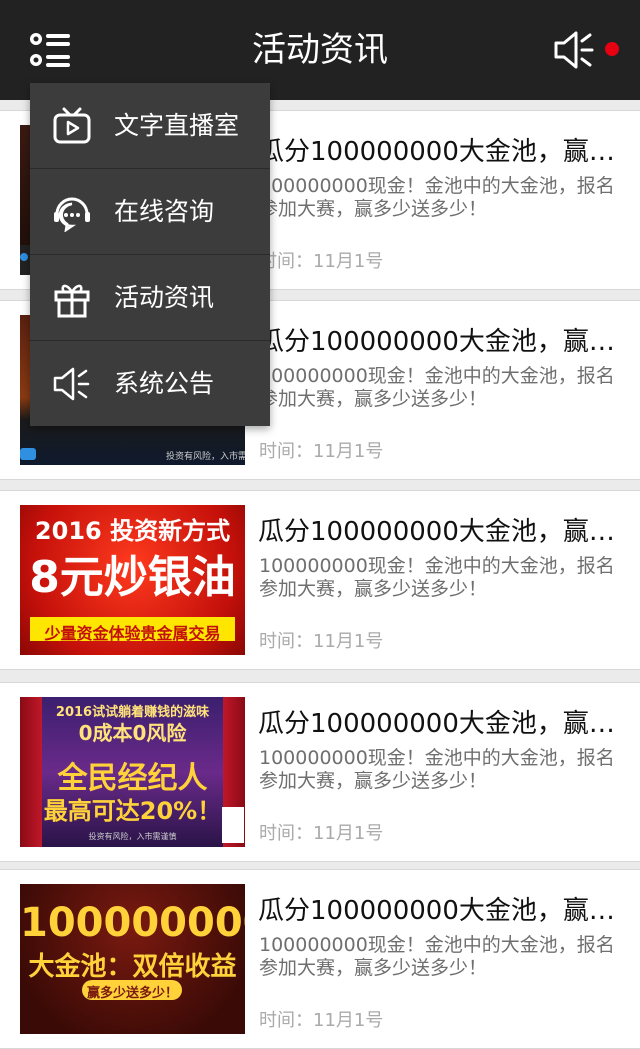 This screenshot has height=1049, width=640. What do you see at coordinates (612, 49) in the screenshot?
I see `notification-dot` at bounding box center [612, 49].